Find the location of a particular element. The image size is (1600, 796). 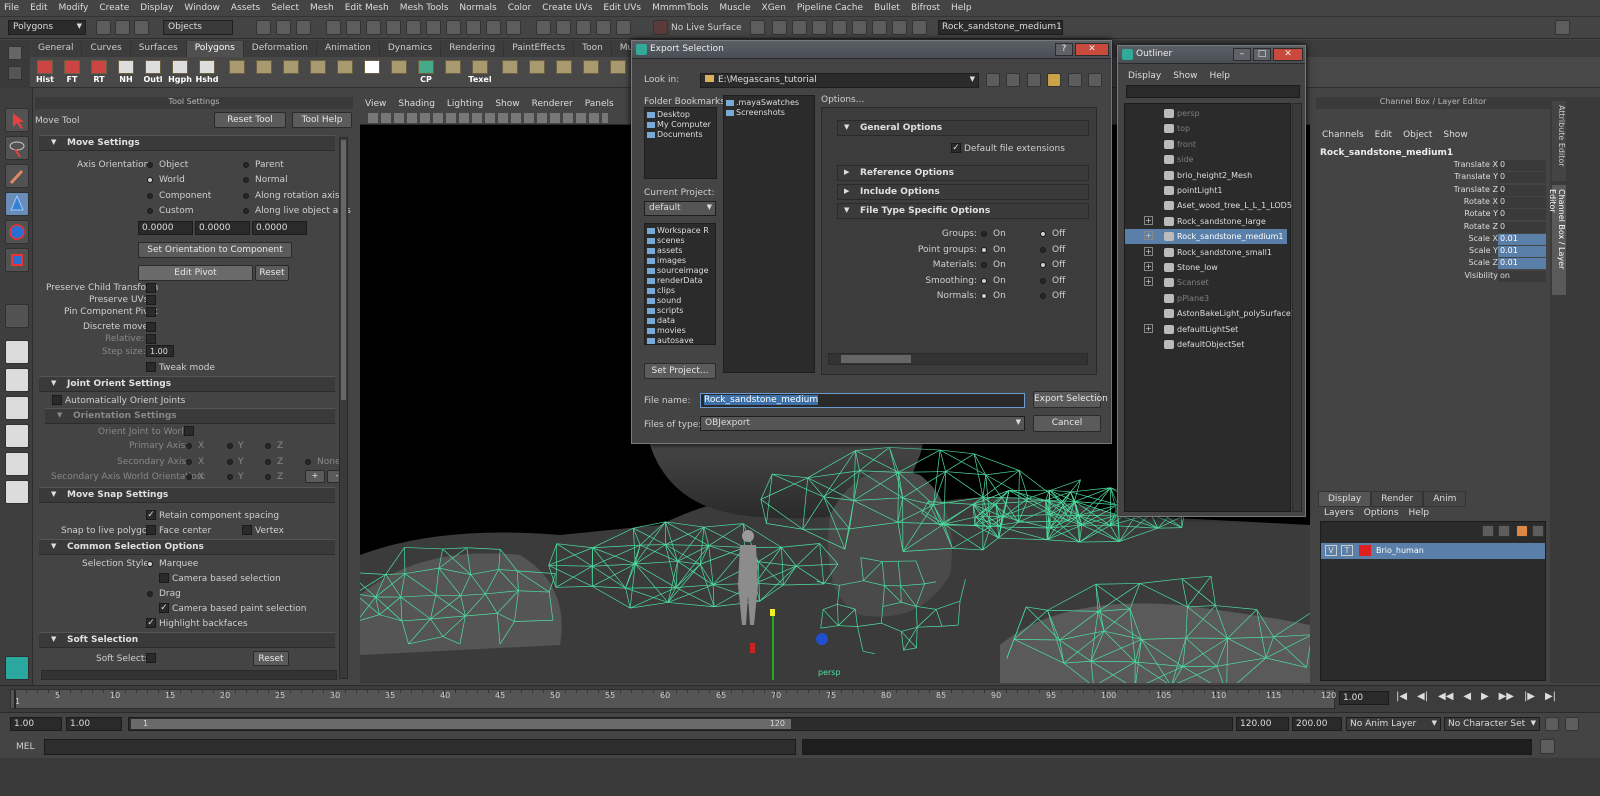

persp-graph-hypergraph-layout-icon is located at coordinates (17, 492).